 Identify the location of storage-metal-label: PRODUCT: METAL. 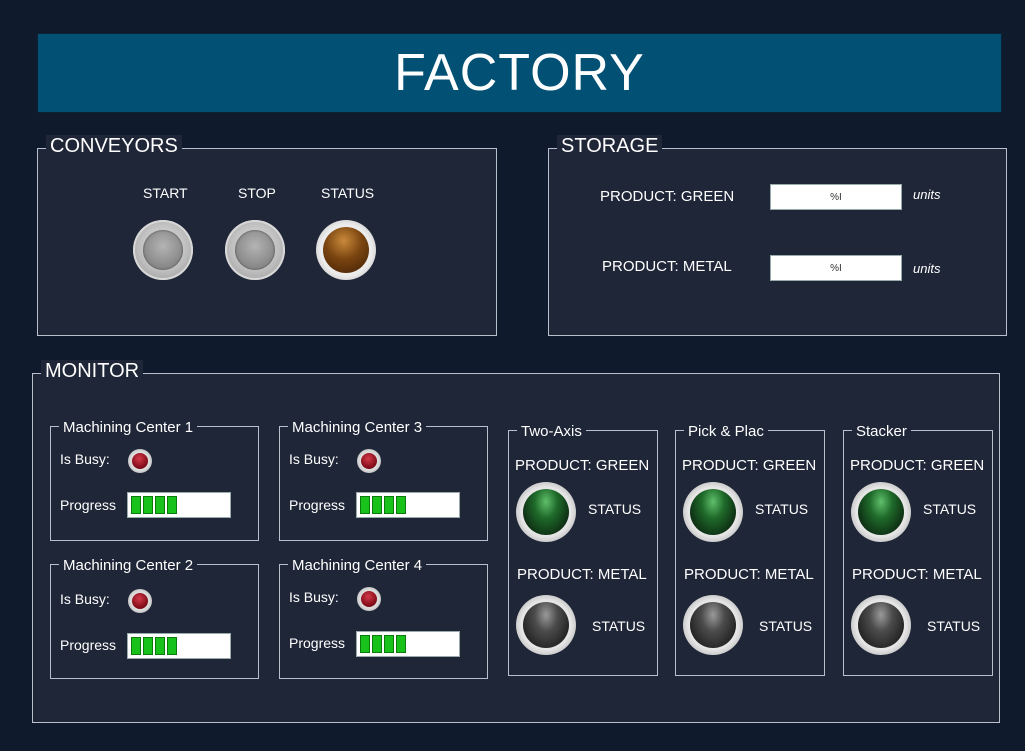
(667, 266).